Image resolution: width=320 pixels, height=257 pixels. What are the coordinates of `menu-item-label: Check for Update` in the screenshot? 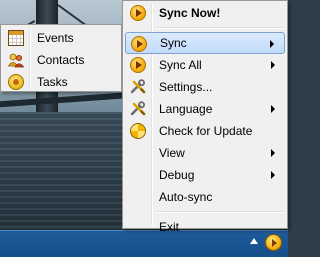 It's located at (206, 131).